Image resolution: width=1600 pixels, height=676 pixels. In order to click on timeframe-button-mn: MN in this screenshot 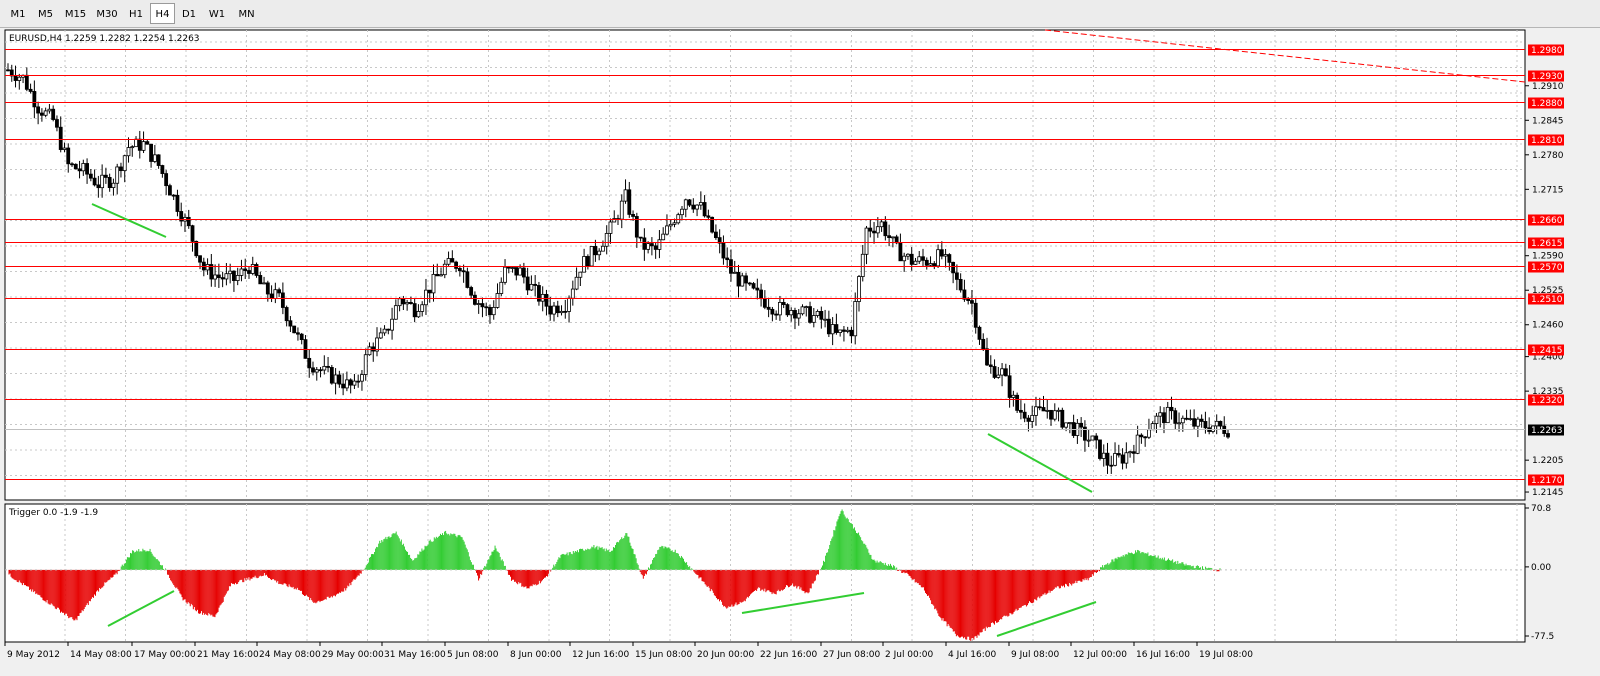, I will do `click(246, 13)`.